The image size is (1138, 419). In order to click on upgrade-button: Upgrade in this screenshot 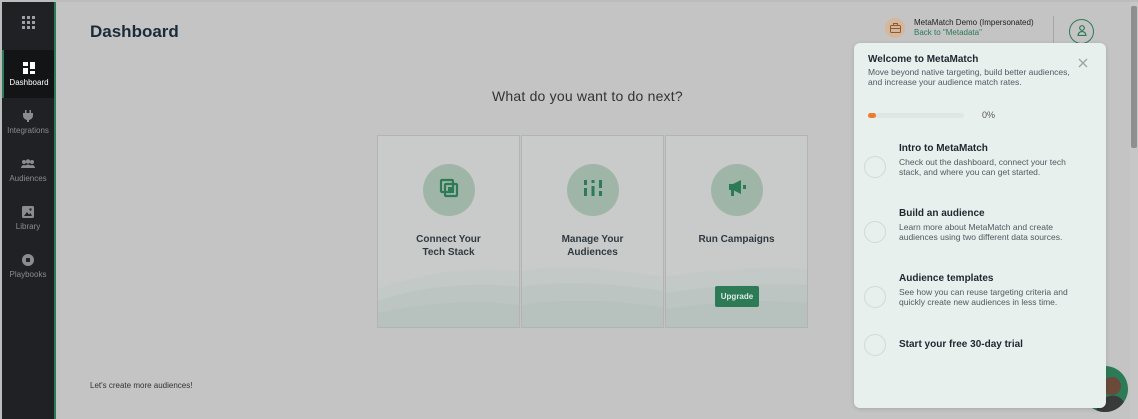, I will do `click(737, 296)`.